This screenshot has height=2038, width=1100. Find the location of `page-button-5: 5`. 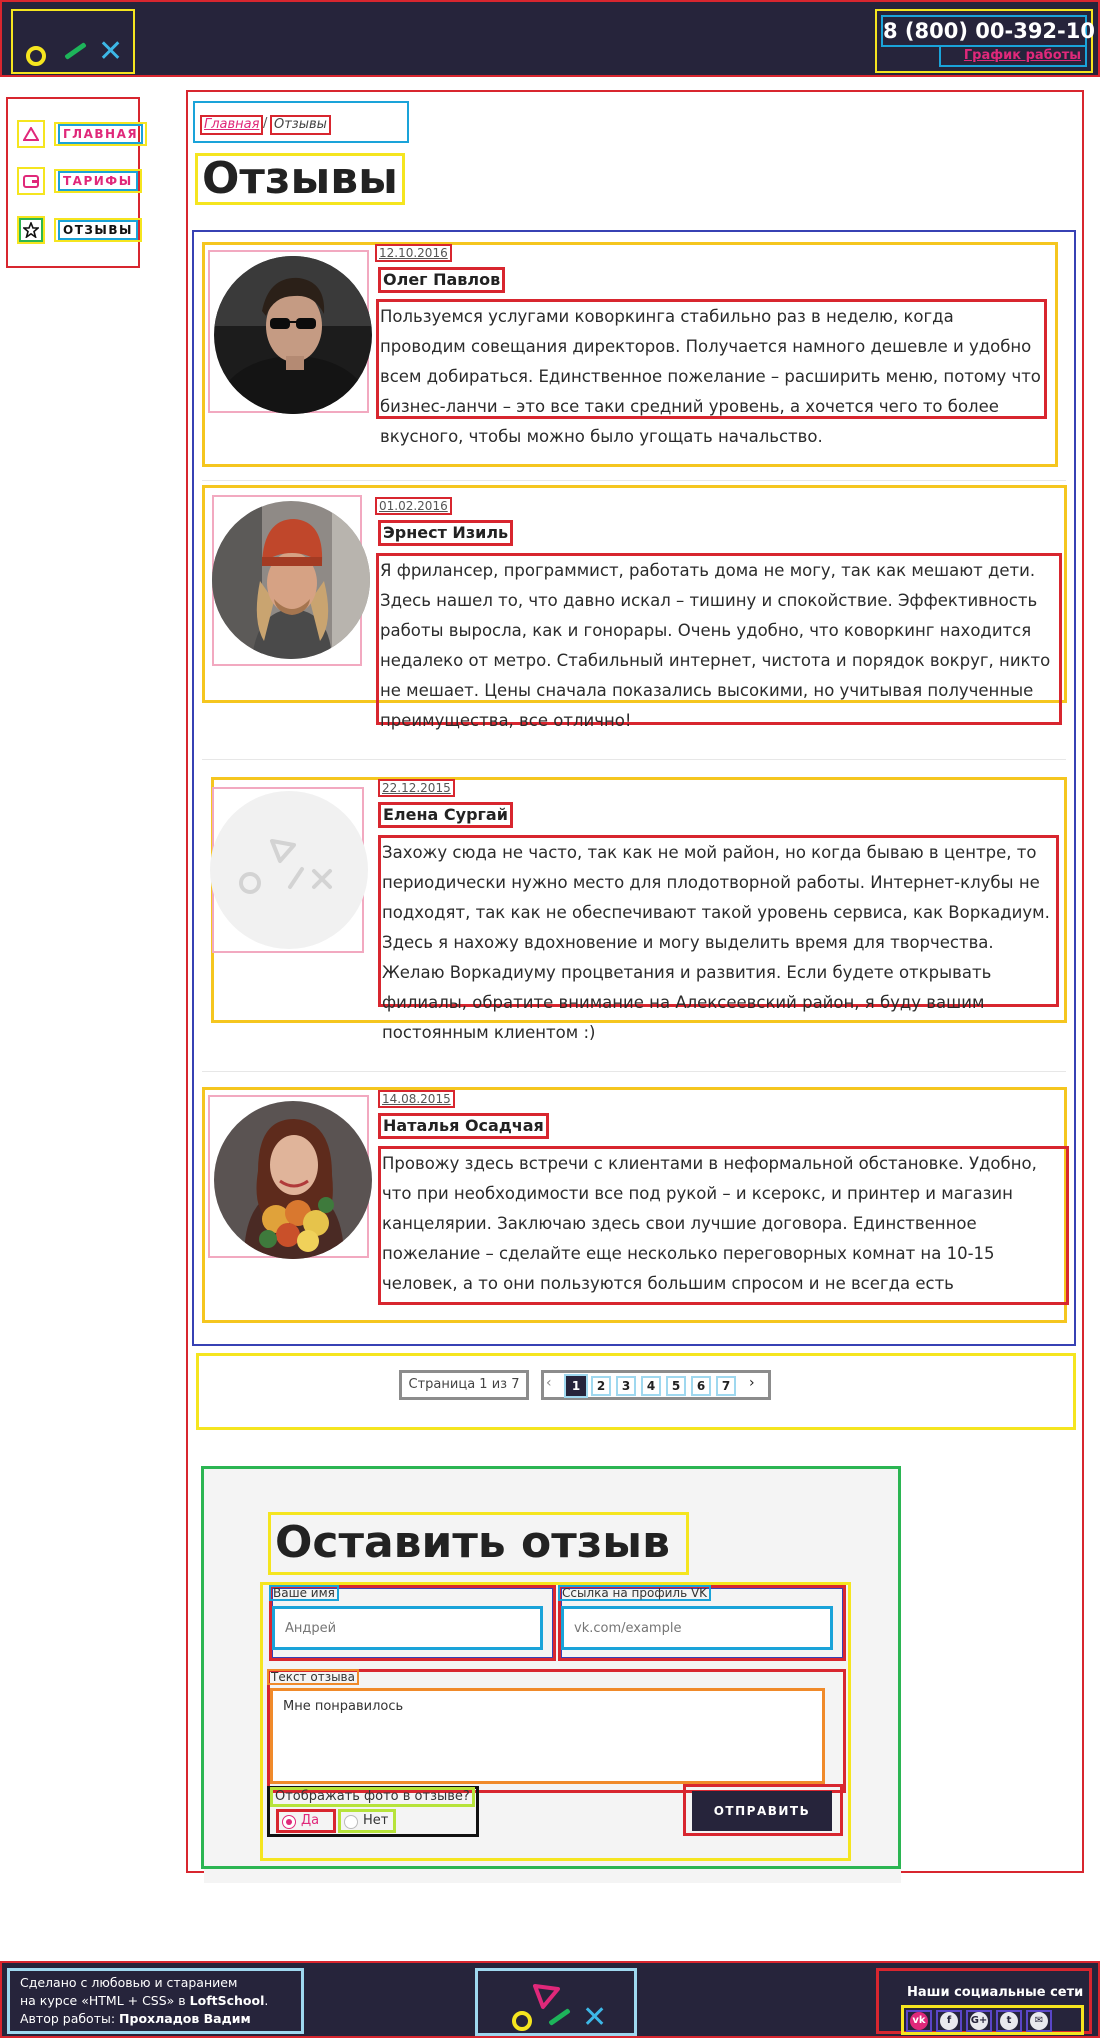

page-button-5: 5 is located at coordinates (676, 1386).